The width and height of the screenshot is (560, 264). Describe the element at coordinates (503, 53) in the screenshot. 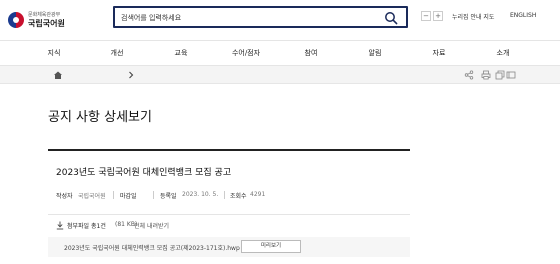

I see `nav-item-about: 소개` at that location.